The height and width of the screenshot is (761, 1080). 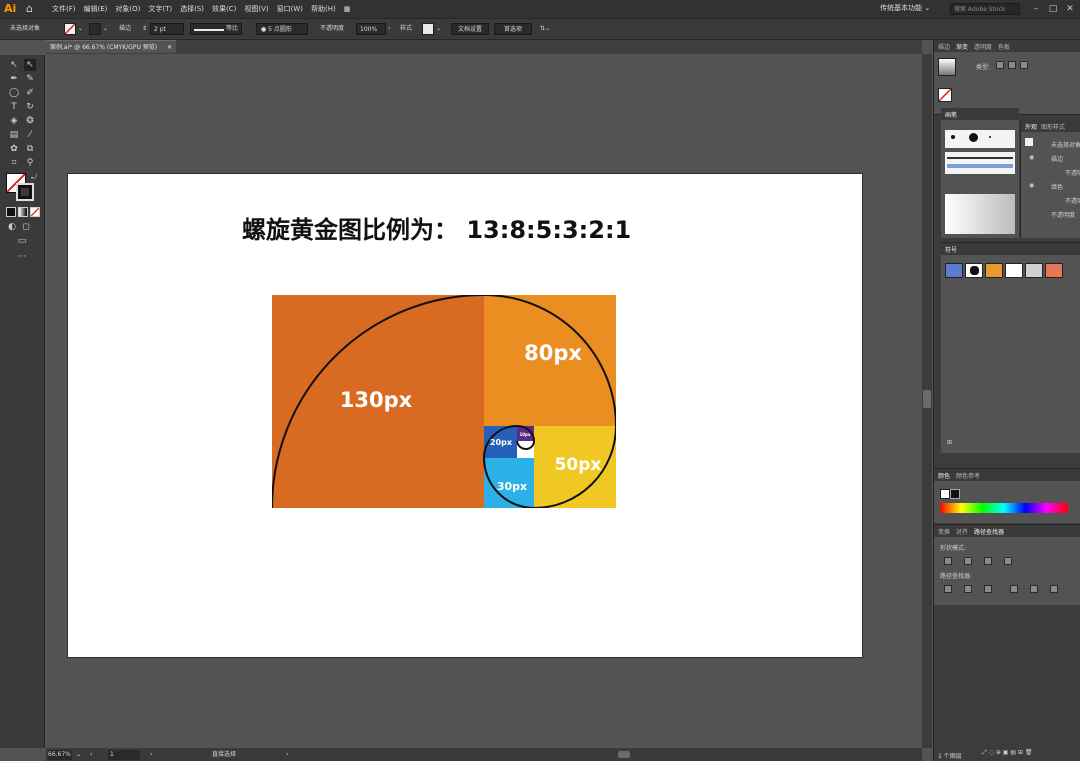 What do you see at coordinates (1014, 270) in the screenshot?
I see `symbol-frame` at bounding box center [1014, 270].